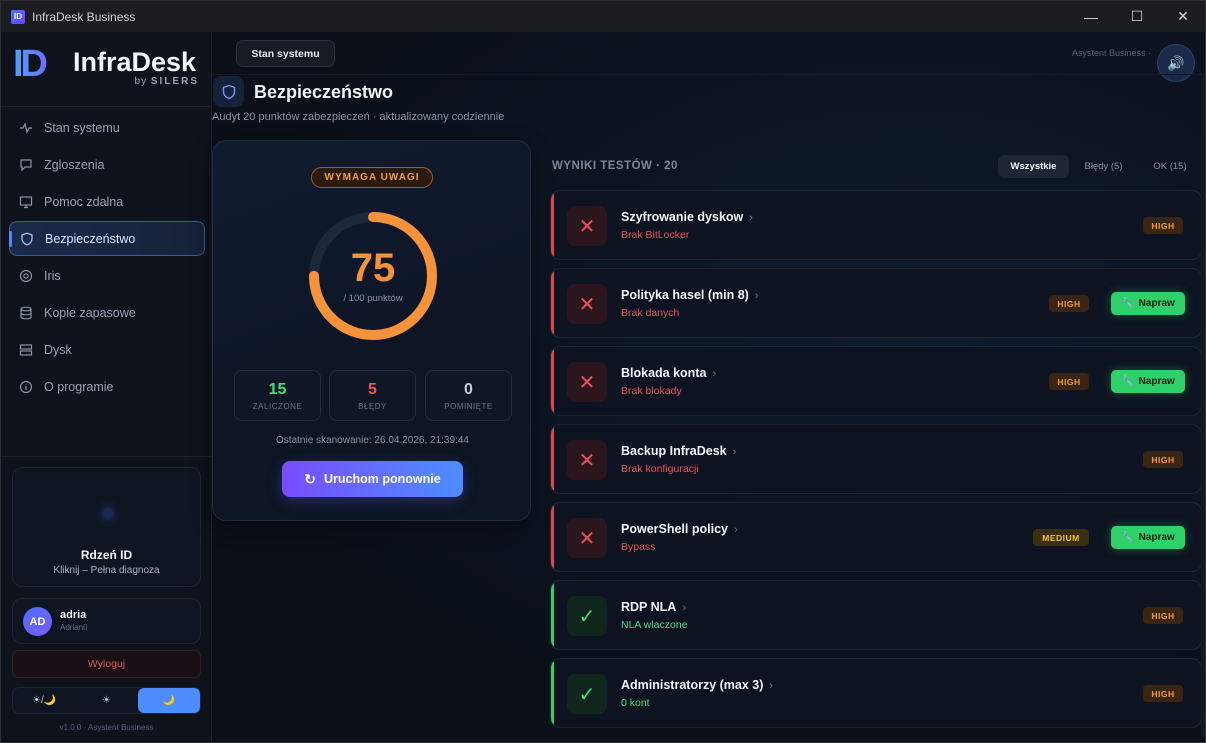  What do you see at coordinates (635, 703) in the screenshot?
I see `result-detail: 0 kont` at bounding box center [635, 703].